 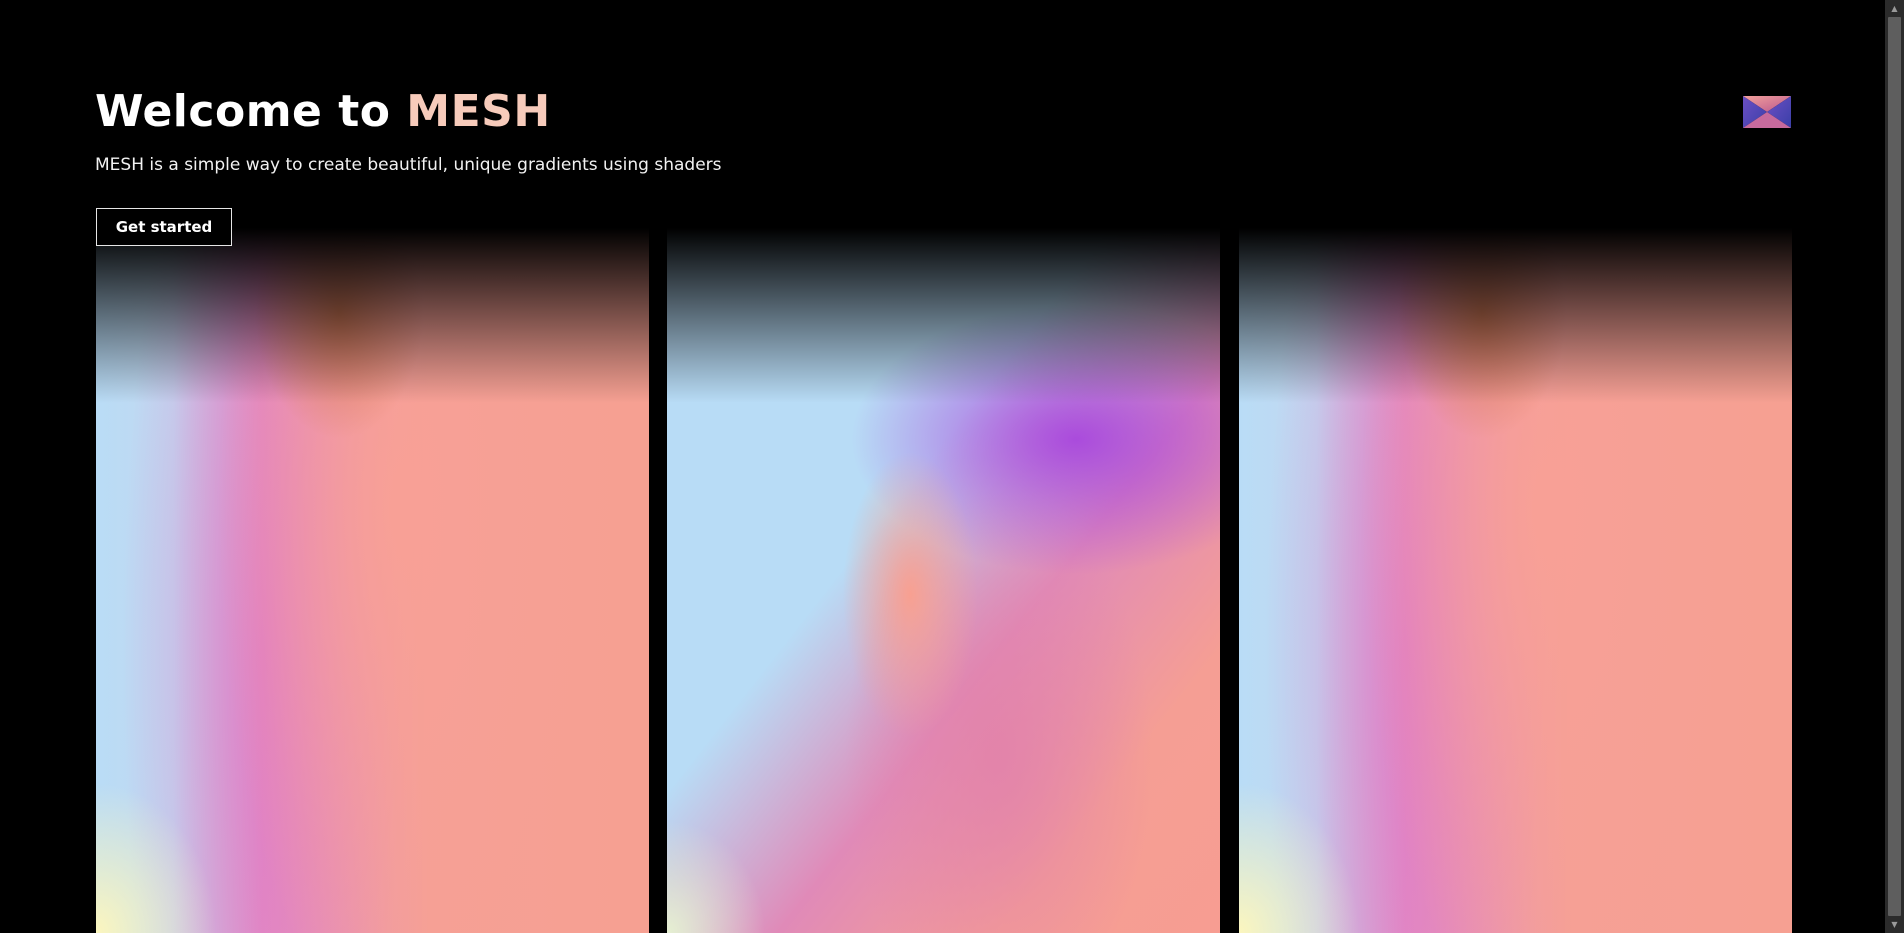 I want to click on scrollbar-thumb, so click(x=1894, y=466).